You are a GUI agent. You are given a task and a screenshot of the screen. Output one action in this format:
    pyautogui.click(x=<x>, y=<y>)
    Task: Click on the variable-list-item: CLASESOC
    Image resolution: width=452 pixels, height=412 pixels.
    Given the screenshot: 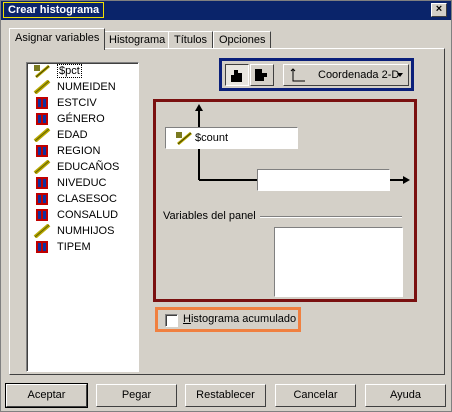 What is the action you would take?
    pyautogui.click(x=82, y=199)
    